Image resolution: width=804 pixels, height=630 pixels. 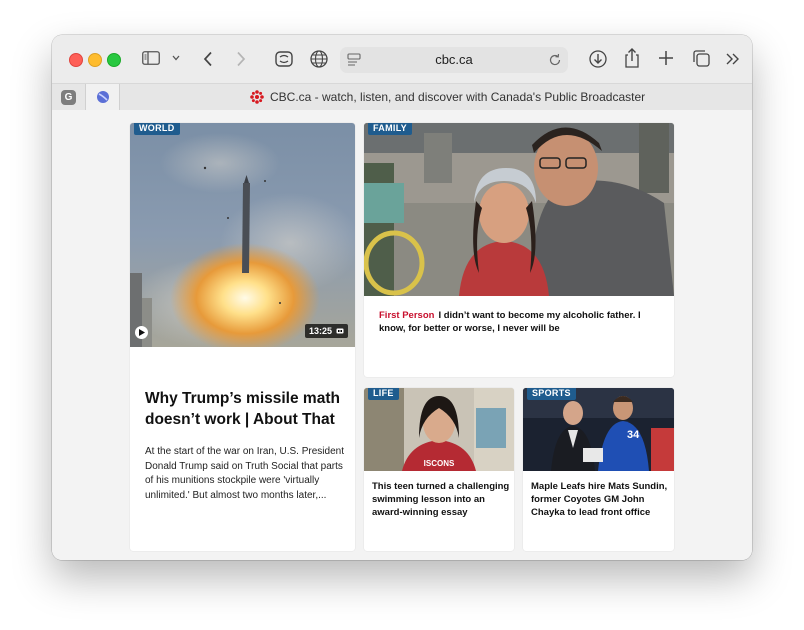 What do you see at coordinates (733, 59) in the screenshot?
I see `more-icon` at bounding box center [733, 59].